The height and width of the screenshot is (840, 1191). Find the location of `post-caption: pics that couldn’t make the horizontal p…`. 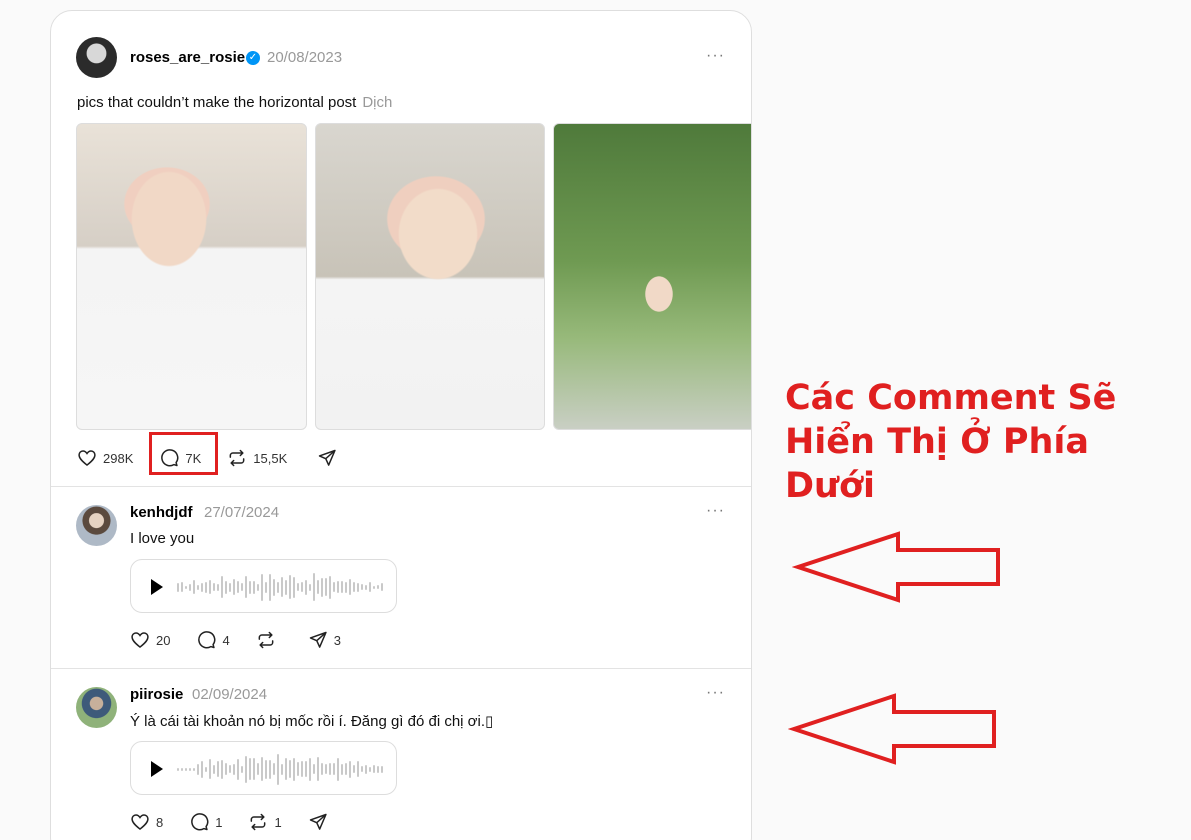

post-caption: pics that couldn’t make the horizontal p… is located at coordinates (234, 102).